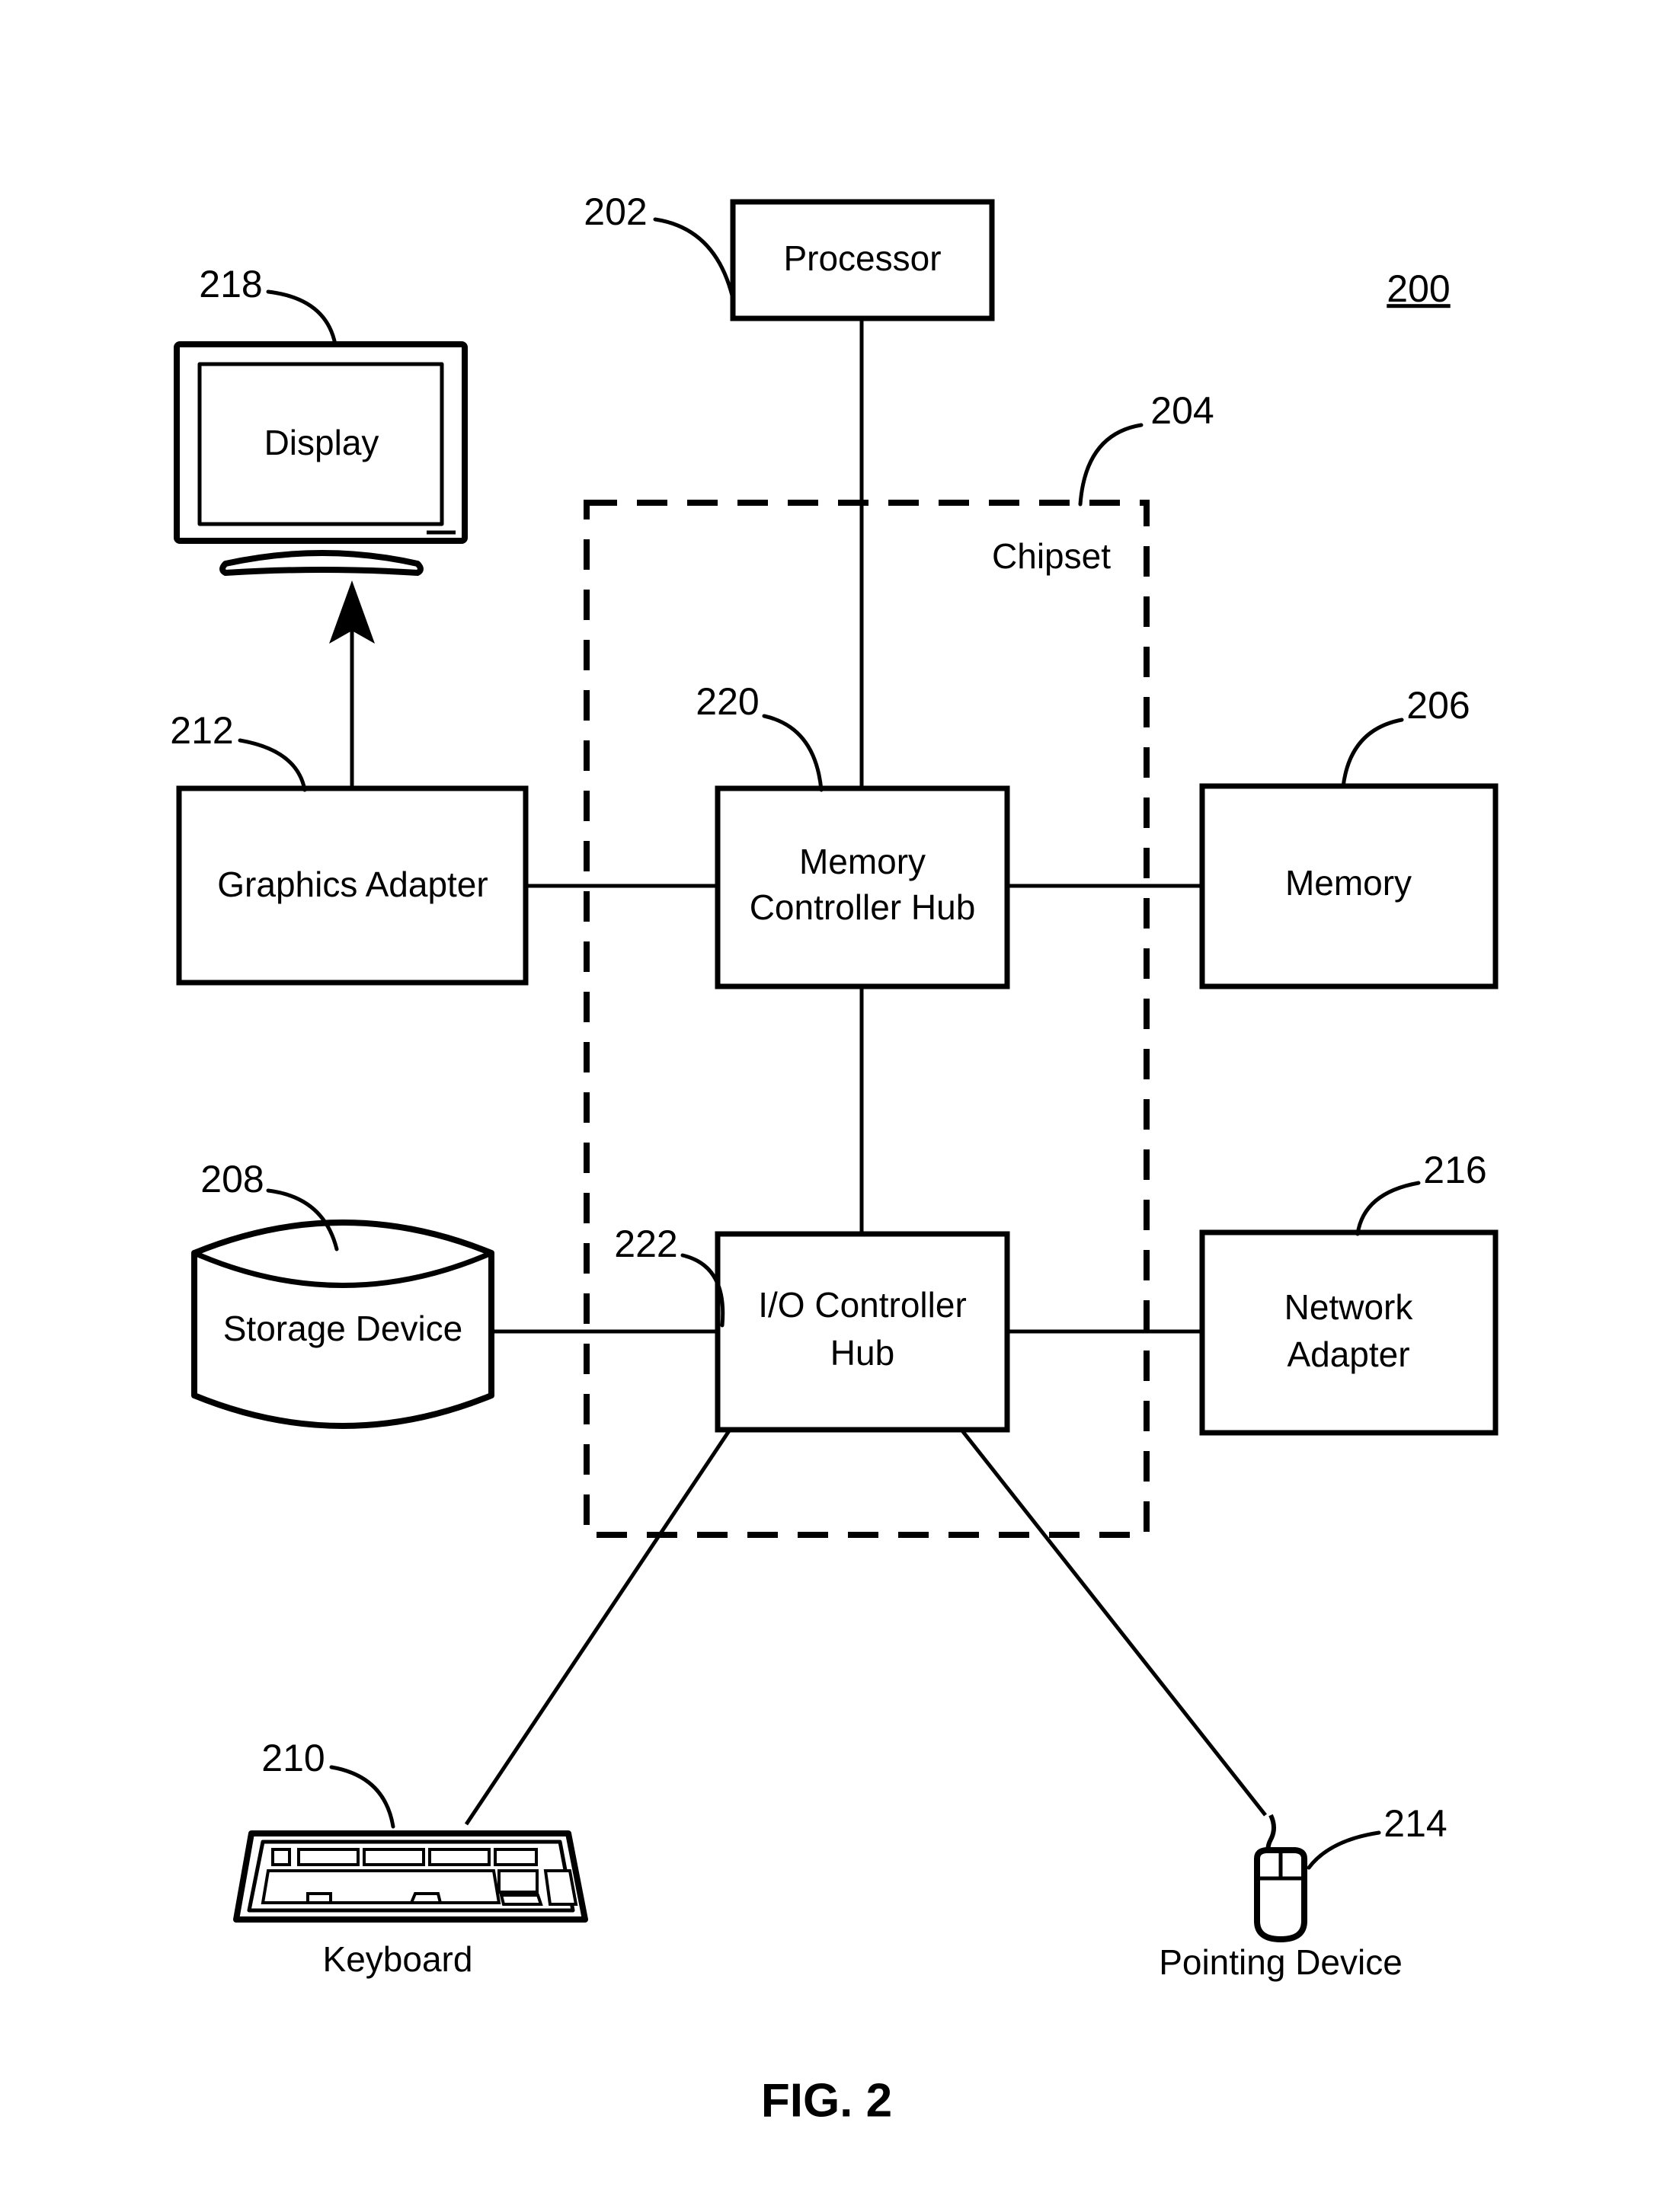  I want to click on keyboard-nav-upper, so click(518, 1882).